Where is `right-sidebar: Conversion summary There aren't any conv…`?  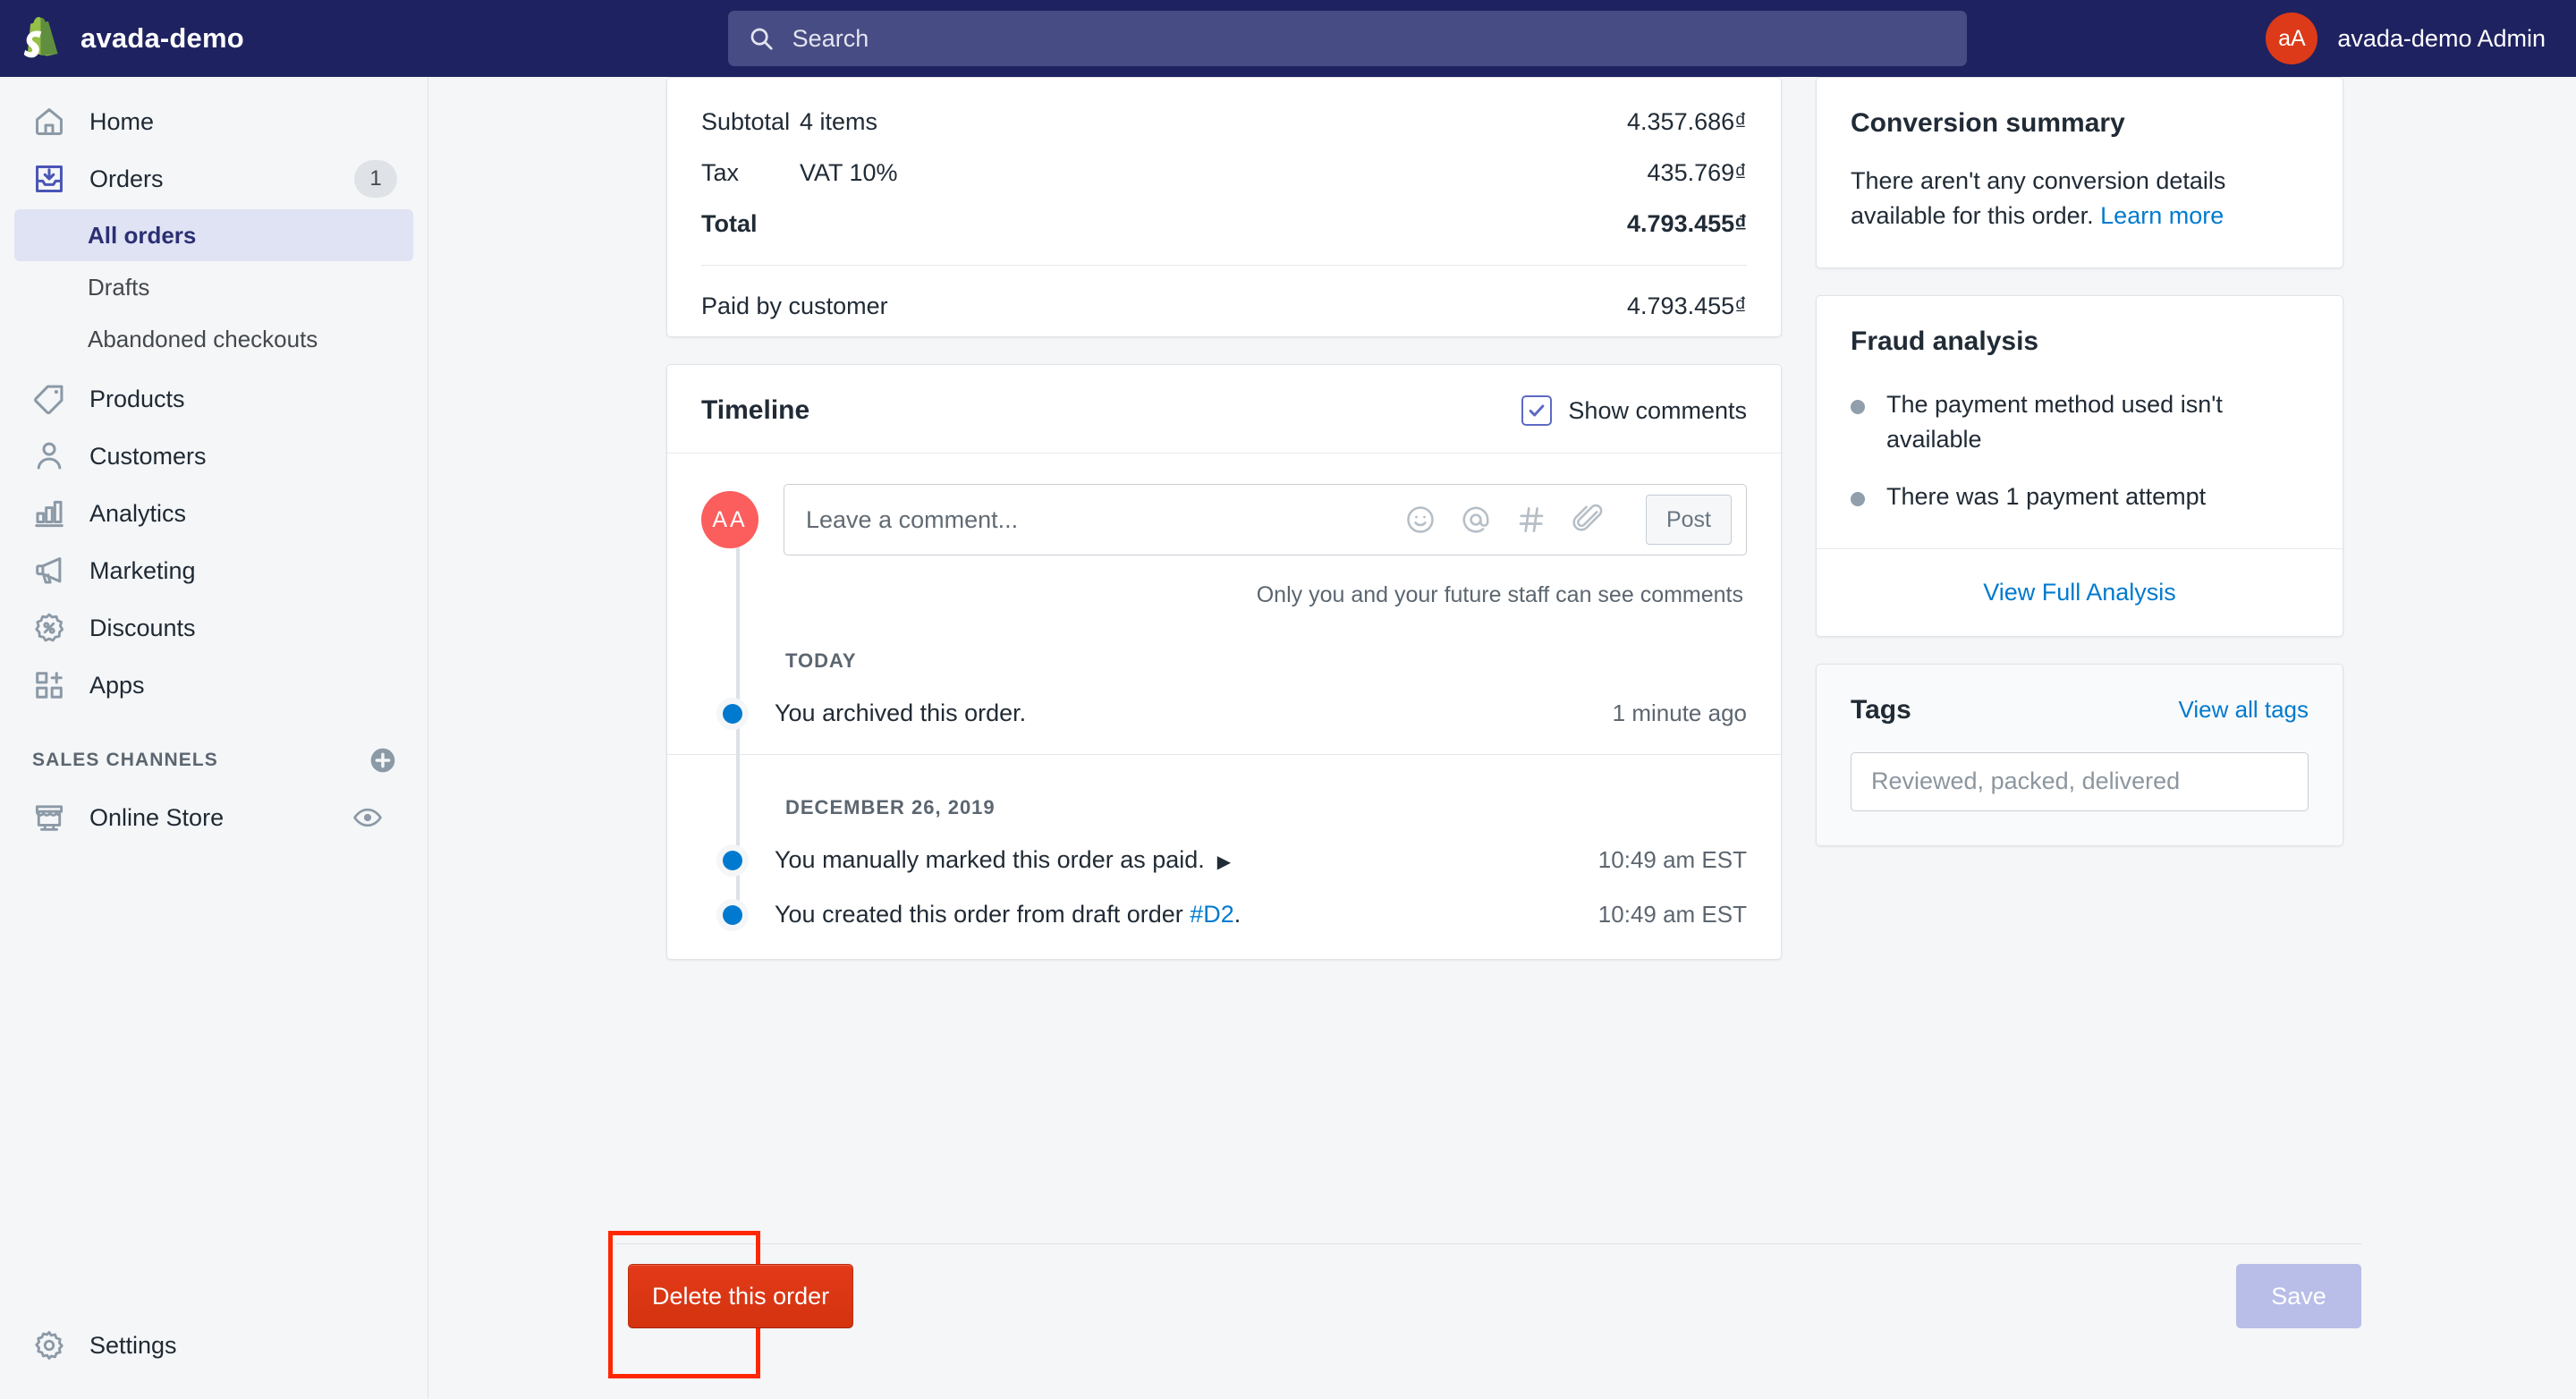 right-sidebar: Conversion summary There aren't any conv… is located at coordinates (2079, 462).